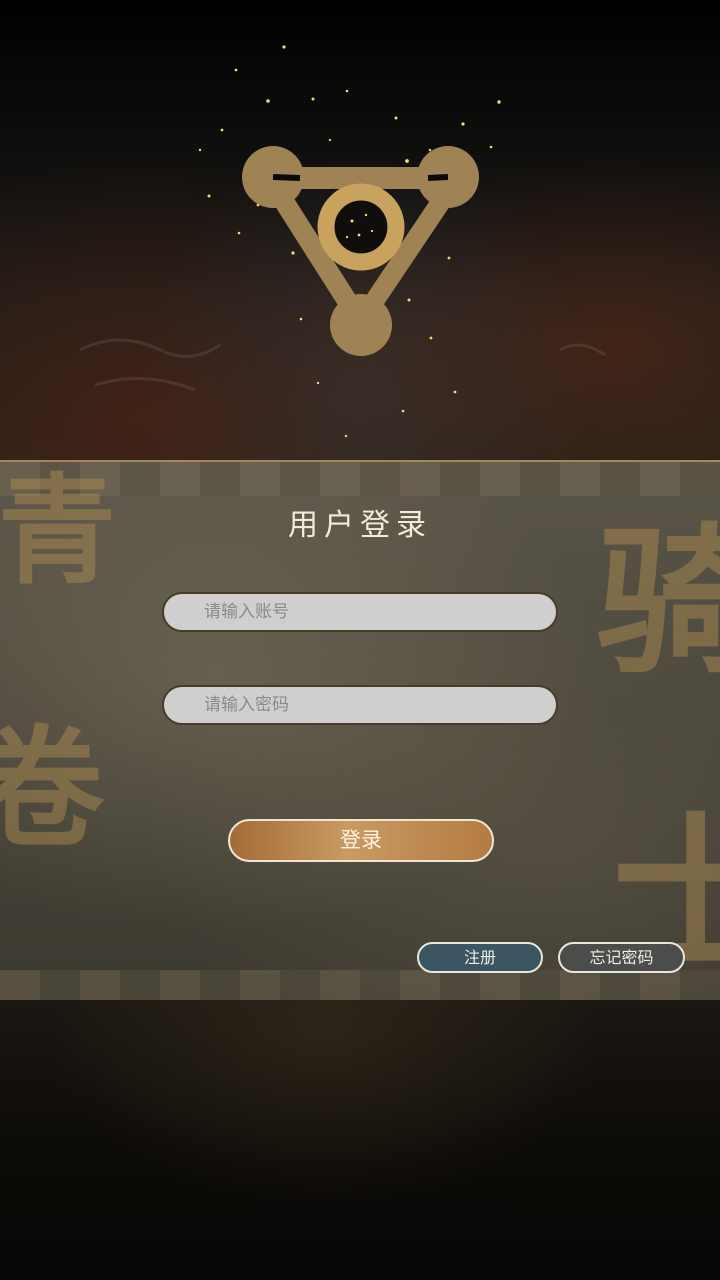  What do you see at coordinates (360, 612) in the screenshot?
I see `account-input` at bounding box center [360, 612].